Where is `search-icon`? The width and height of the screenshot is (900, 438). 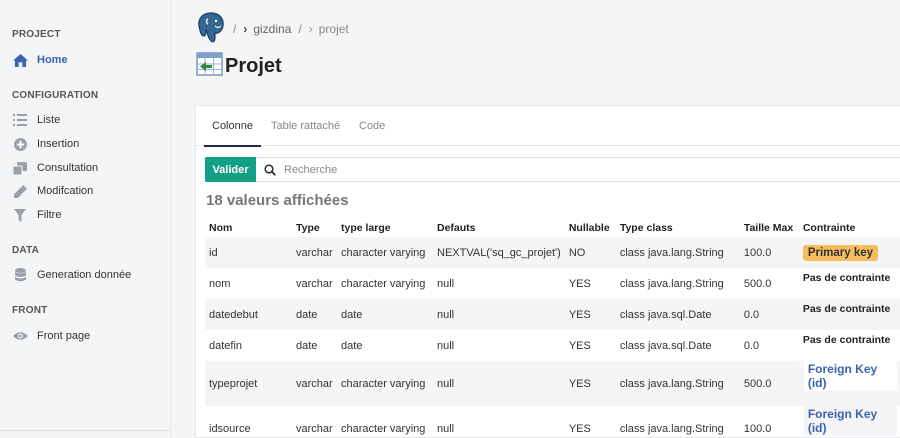 search-icon is located at coordinates (270, 169).